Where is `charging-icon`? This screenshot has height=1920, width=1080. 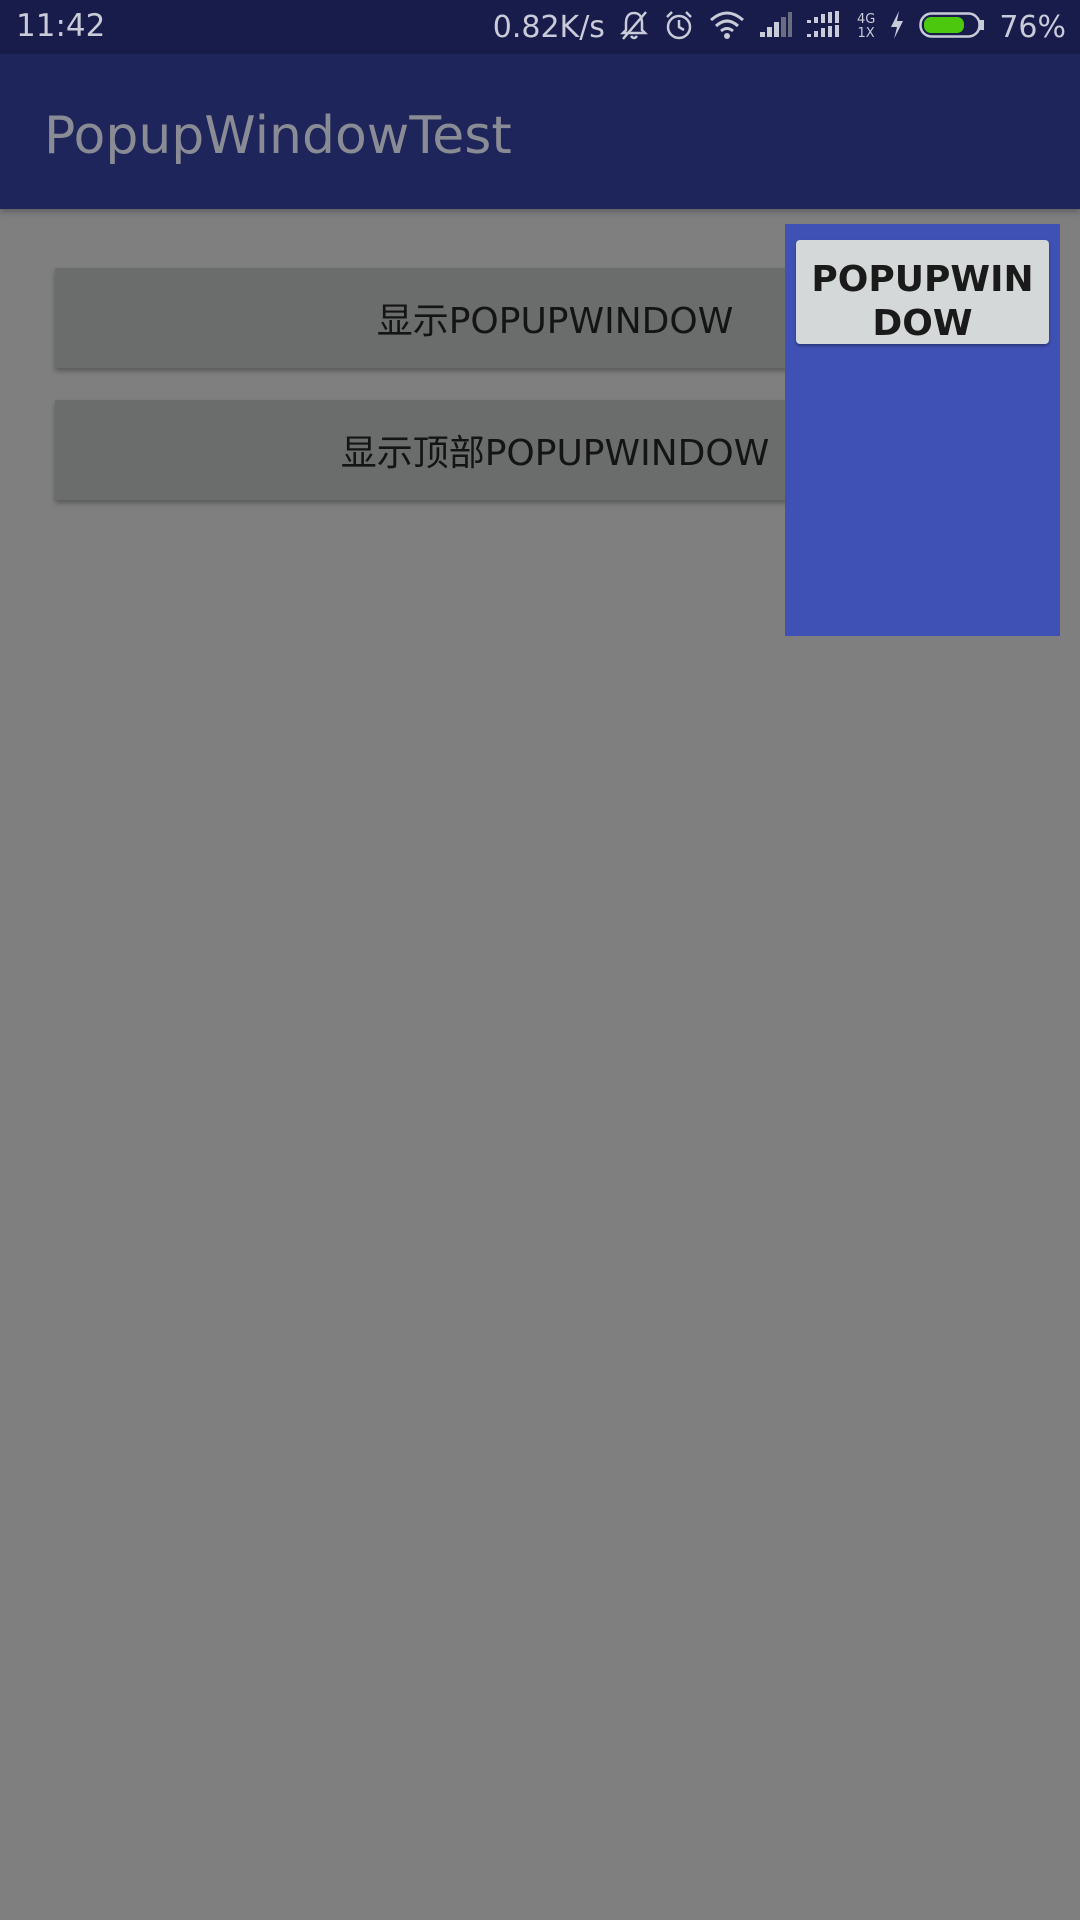 charging-icon is located at coordinates (897, 27).